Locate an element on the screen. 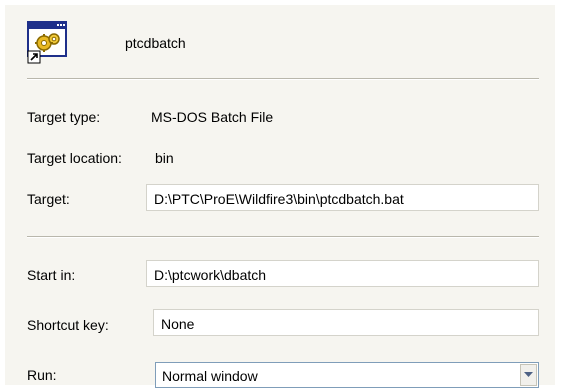  start-in-label: Start in: is located at coordinates (51, 275).